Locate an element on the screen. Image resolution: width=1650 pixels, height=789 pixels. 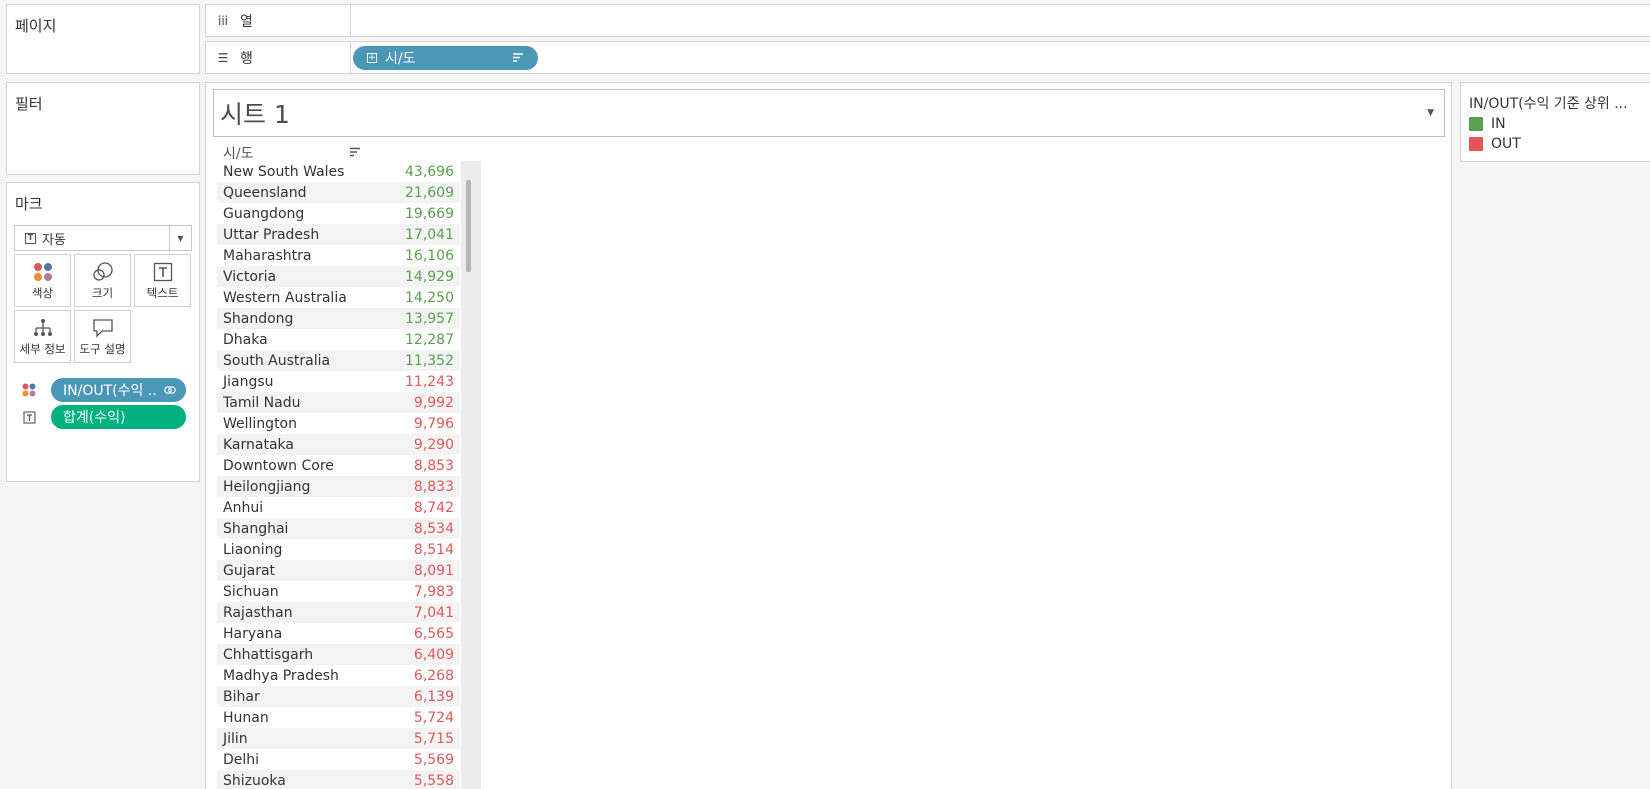
row-label: South Australia is located at coordinates (277, 360).